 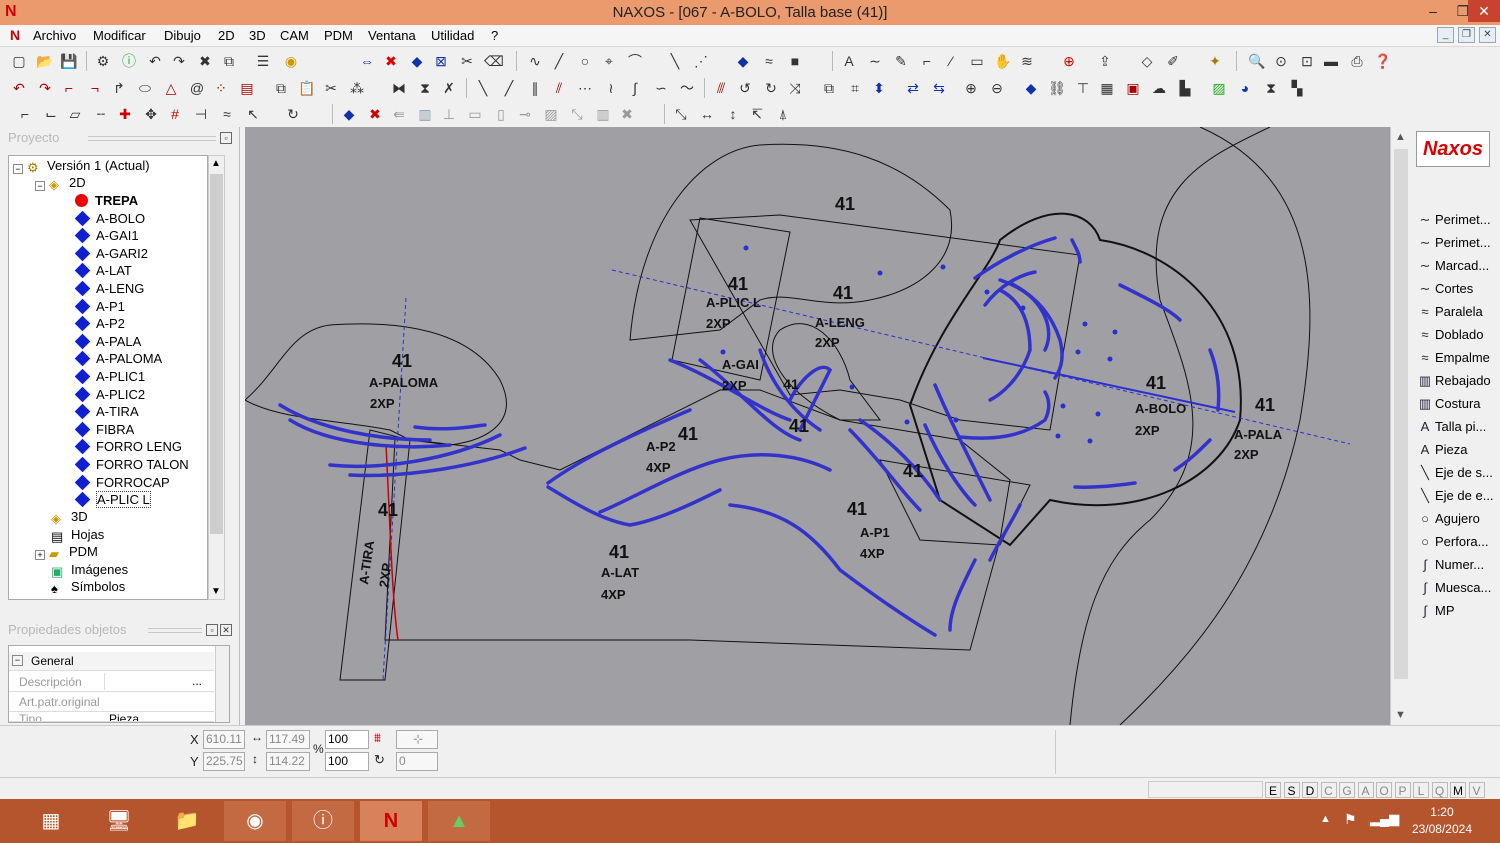 I want to click on menu-archivo: Archivo, so click(x=54, y=35).